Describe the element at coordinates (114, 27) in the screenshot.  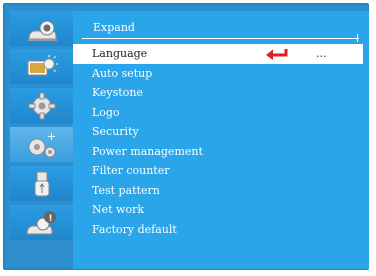
I see `panel-title: Expand` at that location.